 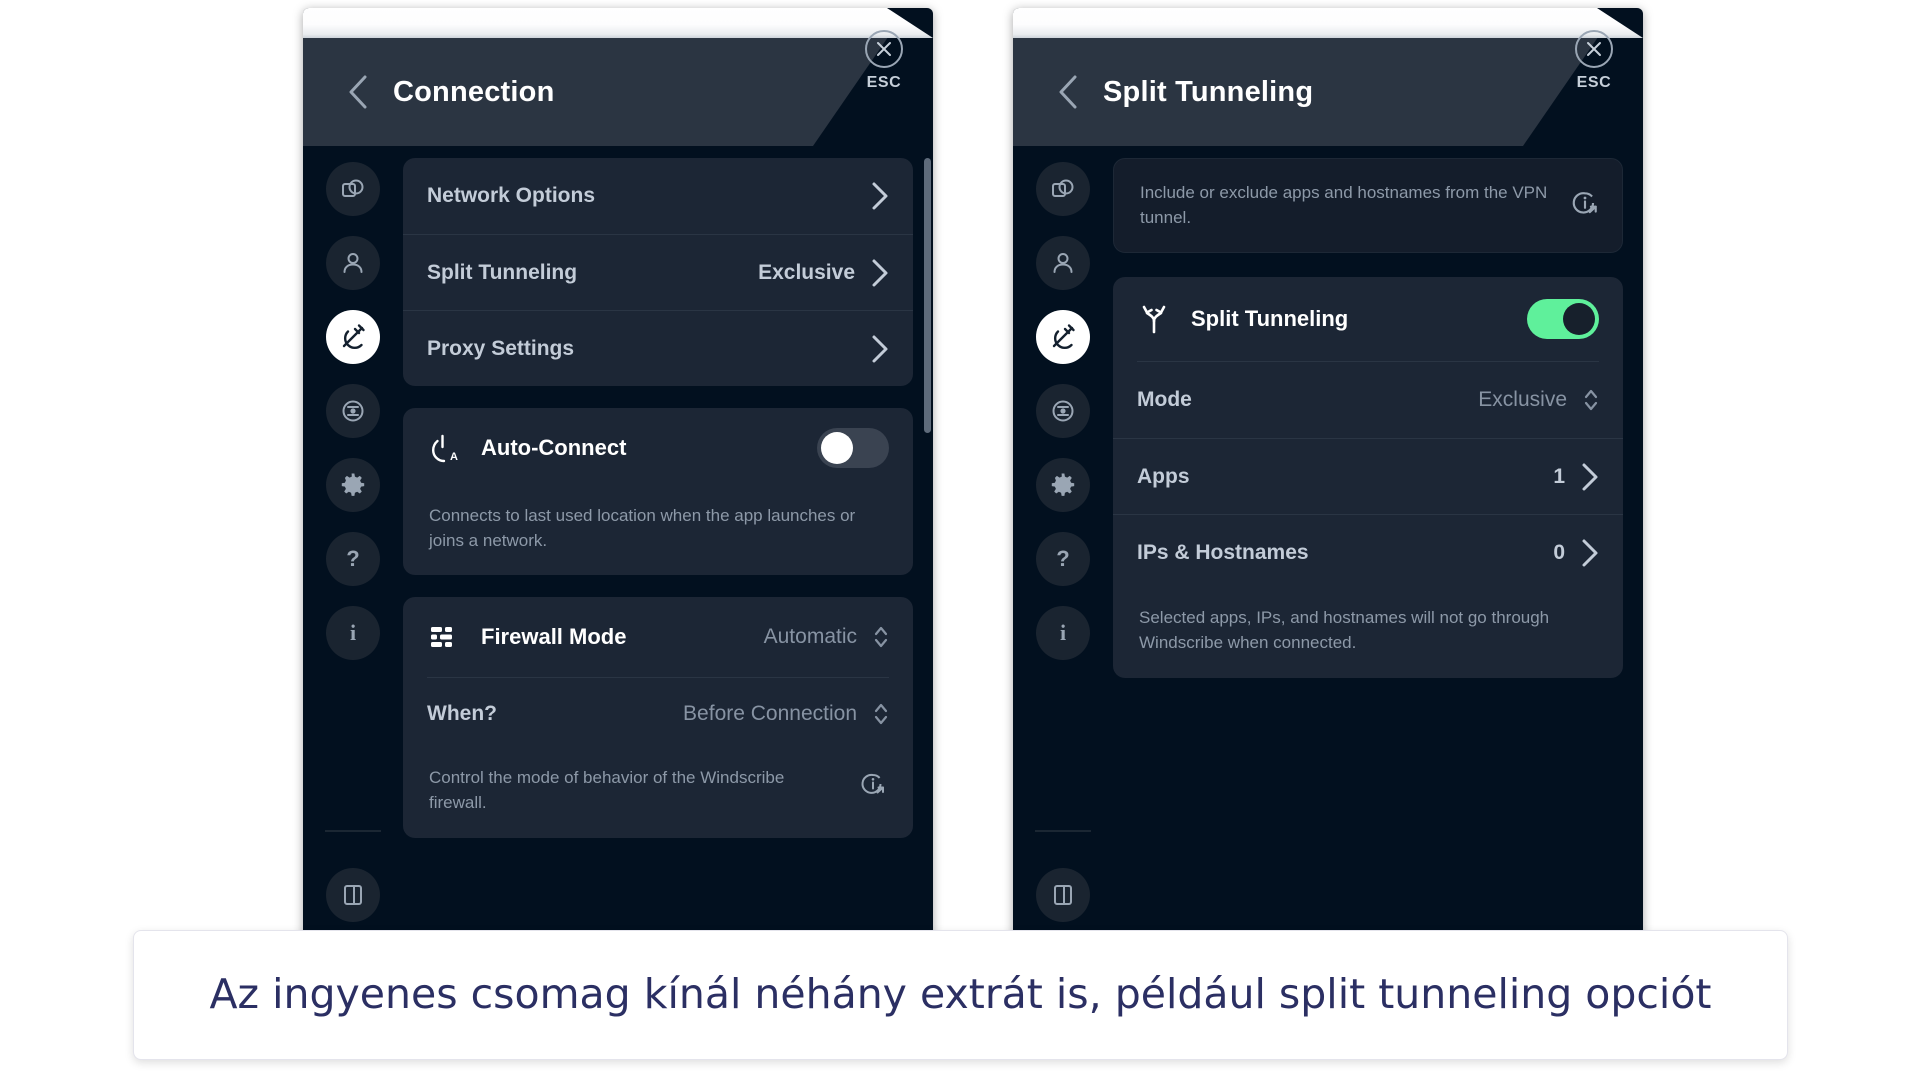 What do you see at coordinates (1208, 91) in the screenshot?
I see `page-title: Split Tunneling` at bounding box center [1208, 91].